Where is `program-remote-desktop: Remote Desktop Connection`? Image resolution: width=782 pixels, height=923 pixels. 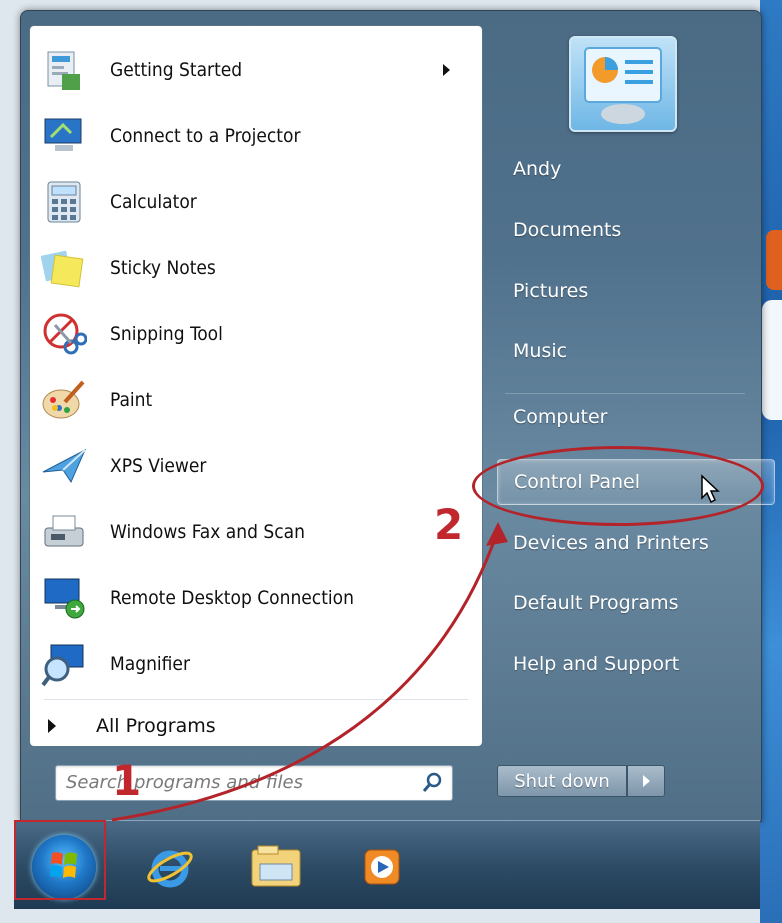
program-remote-desktop: Remote Desktop Connection is located at coordinates (254, 598).